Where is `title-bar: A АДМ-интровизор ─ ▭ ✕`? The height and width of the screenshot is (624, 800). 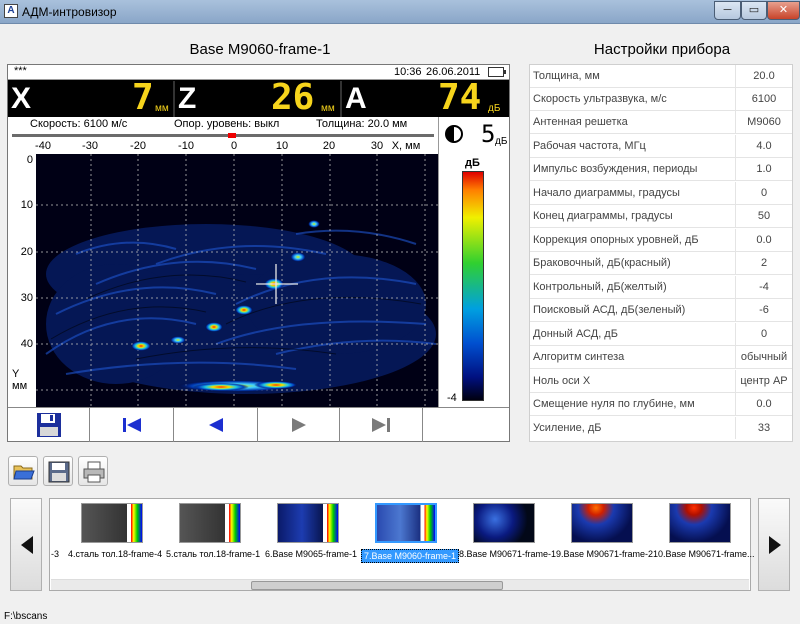 title-bar: A АДМ-интровизор ─ ▭ ✕ is located at coordinates (400, 12).